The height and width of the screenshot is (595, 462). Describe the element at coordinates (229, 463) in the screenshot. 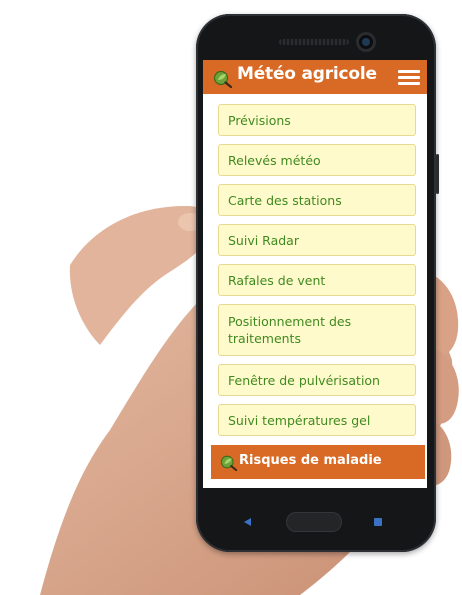

I see `leaf-magnifier-icon` at that location.